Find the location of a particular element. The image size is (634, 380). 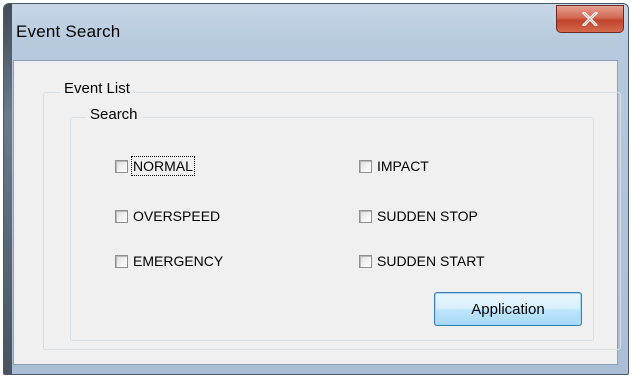

window-title: Event Search is located at coordinates (68, 31).